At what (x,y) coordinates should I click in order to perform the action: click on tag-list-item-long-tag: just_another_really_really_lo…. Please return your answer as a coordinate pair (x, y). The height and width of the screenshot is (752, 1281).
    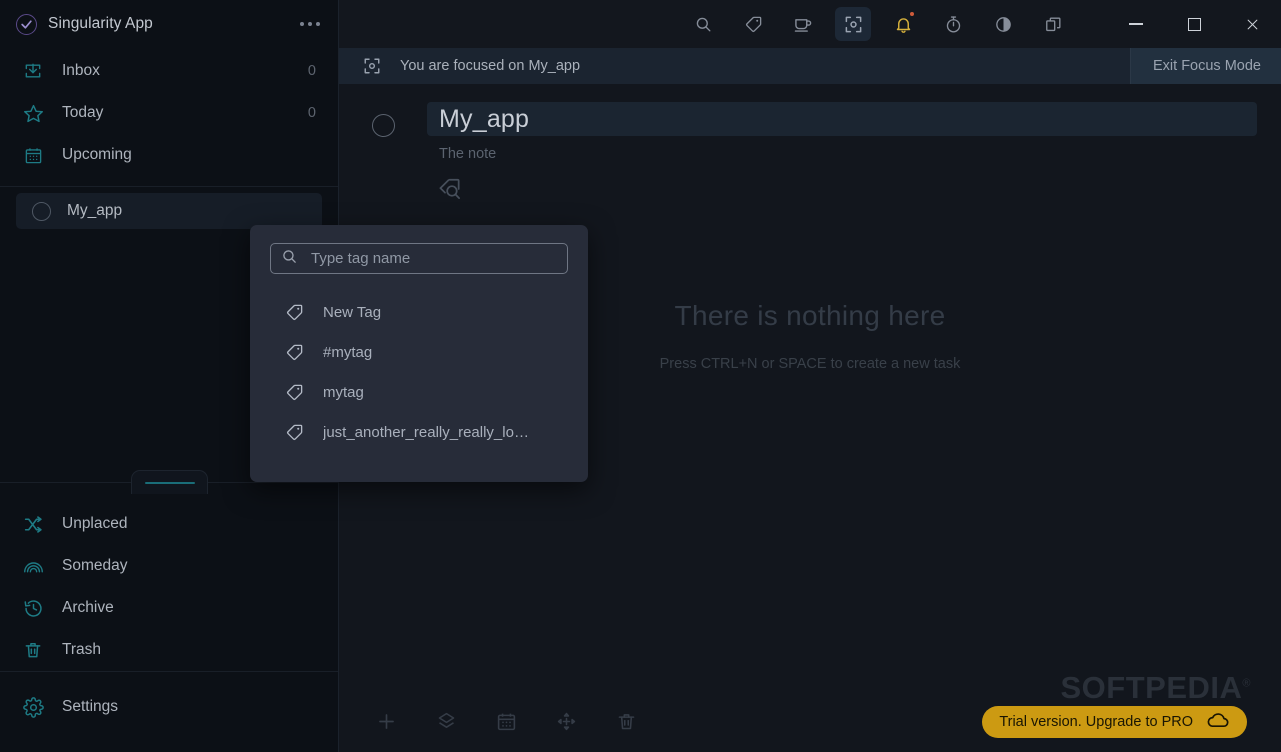
    Looking at the image, I should click on (419, 432).